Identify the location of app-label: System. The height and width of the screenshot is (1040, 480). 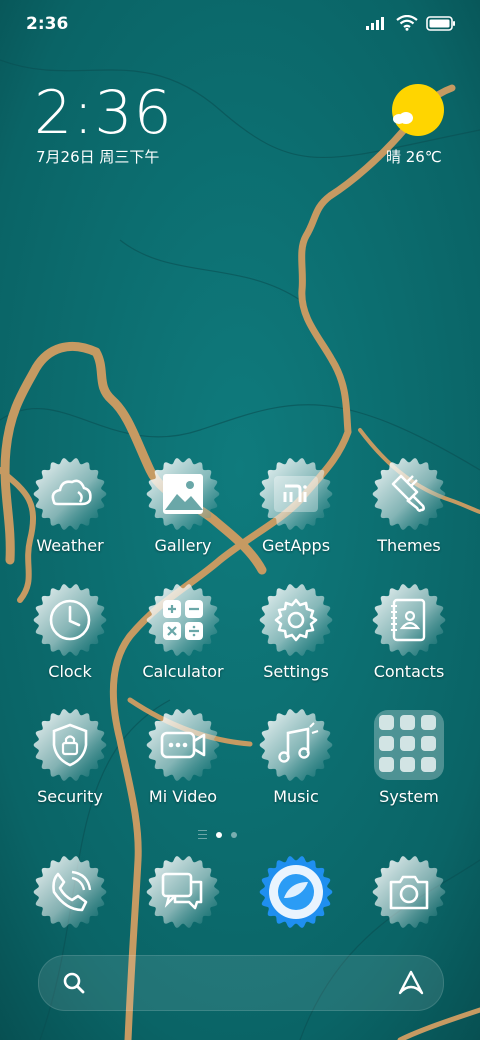
(409, 796).